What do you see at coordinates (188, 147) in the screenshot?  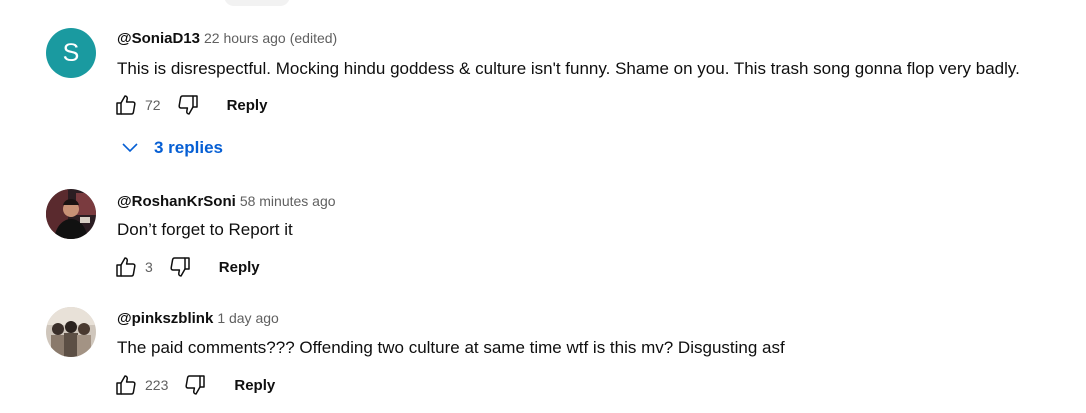 I see `replies-label: 3 replies` at bounding box center [188, 147].